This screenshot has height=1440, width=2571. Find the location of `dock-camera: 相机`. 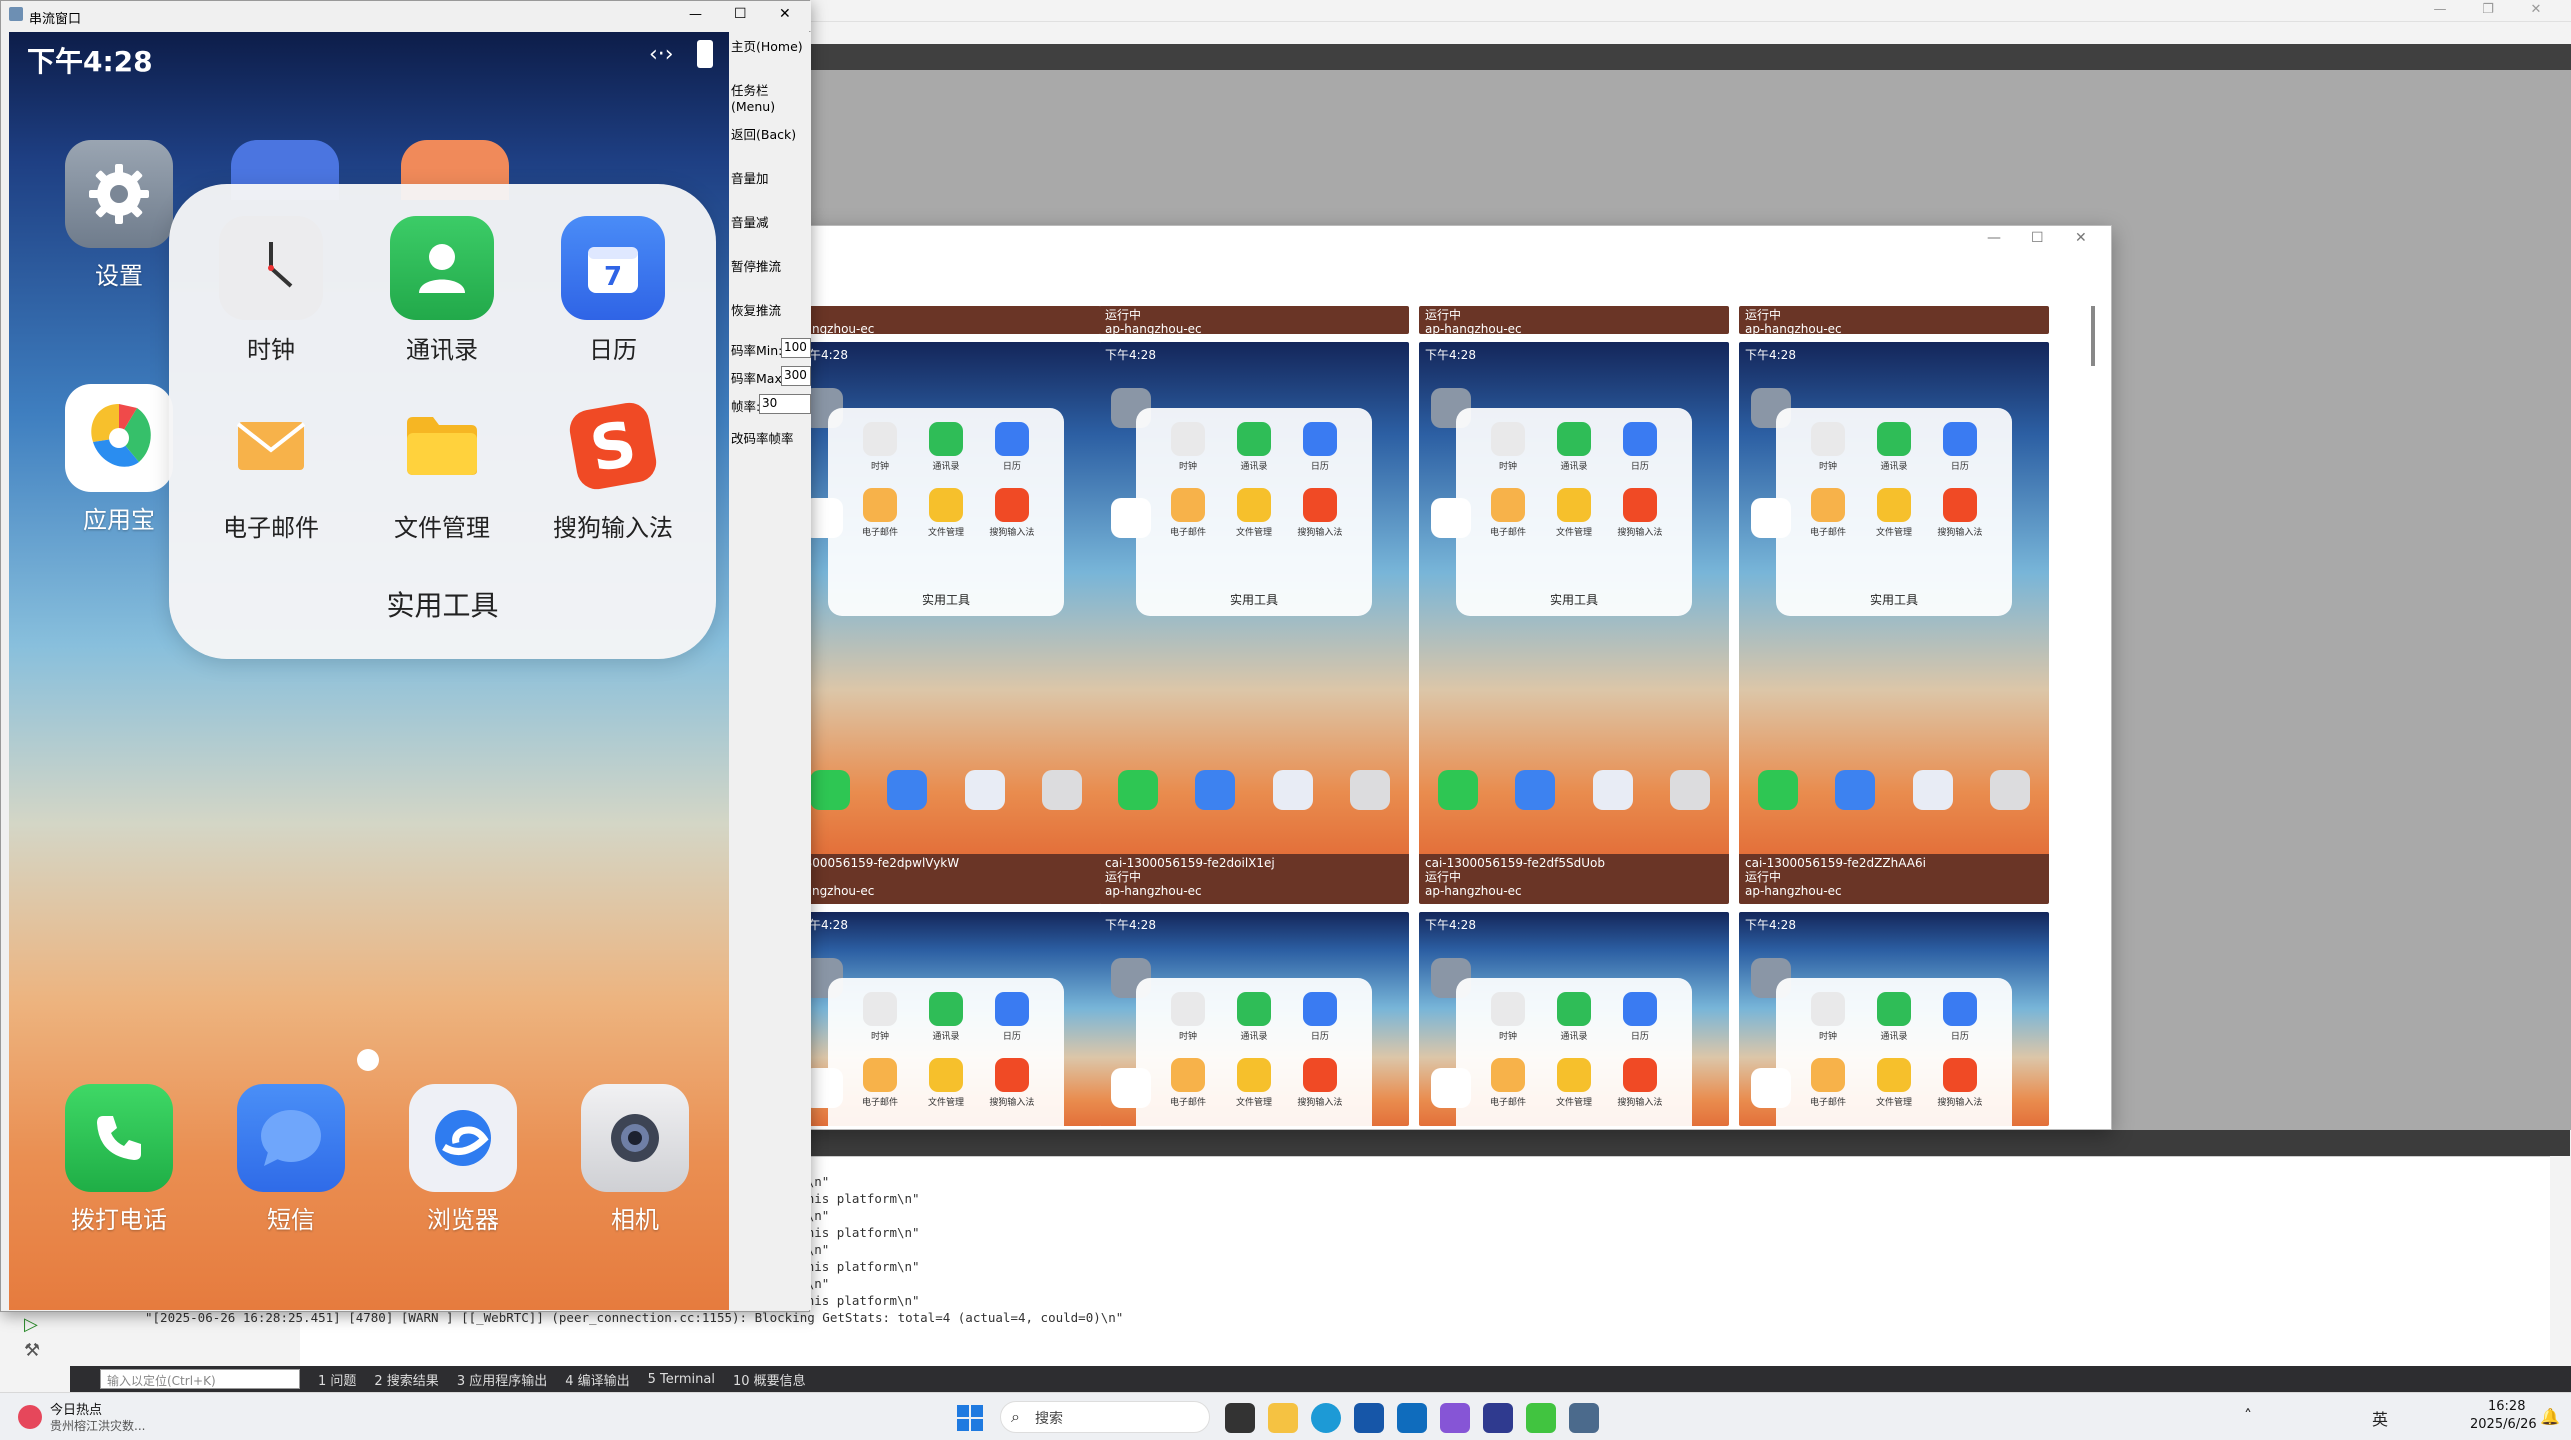

dock-camera: 相机 is located at coordinates (635, 1159).